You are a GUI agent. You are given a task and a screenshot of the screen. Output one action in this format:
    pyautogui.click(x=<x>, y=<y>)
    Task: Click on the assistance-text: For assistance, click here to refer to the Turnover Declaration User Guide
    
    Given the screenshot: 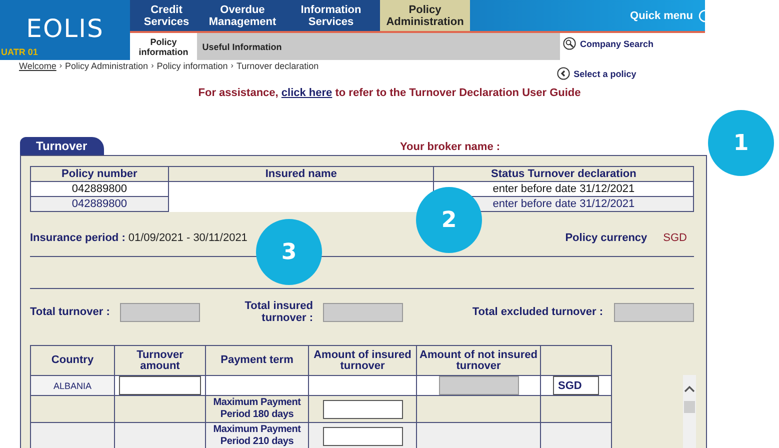 What is the action you would take?
    pyautogui.click(x=389, y=93)
    